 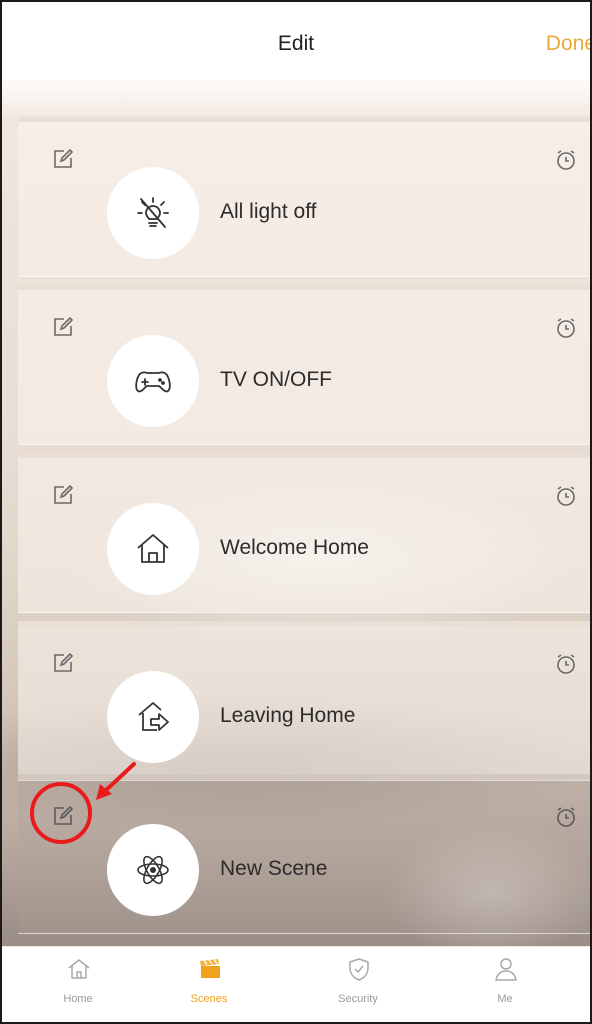 I want to click on light-off-icon, so click(x=153, y=212).